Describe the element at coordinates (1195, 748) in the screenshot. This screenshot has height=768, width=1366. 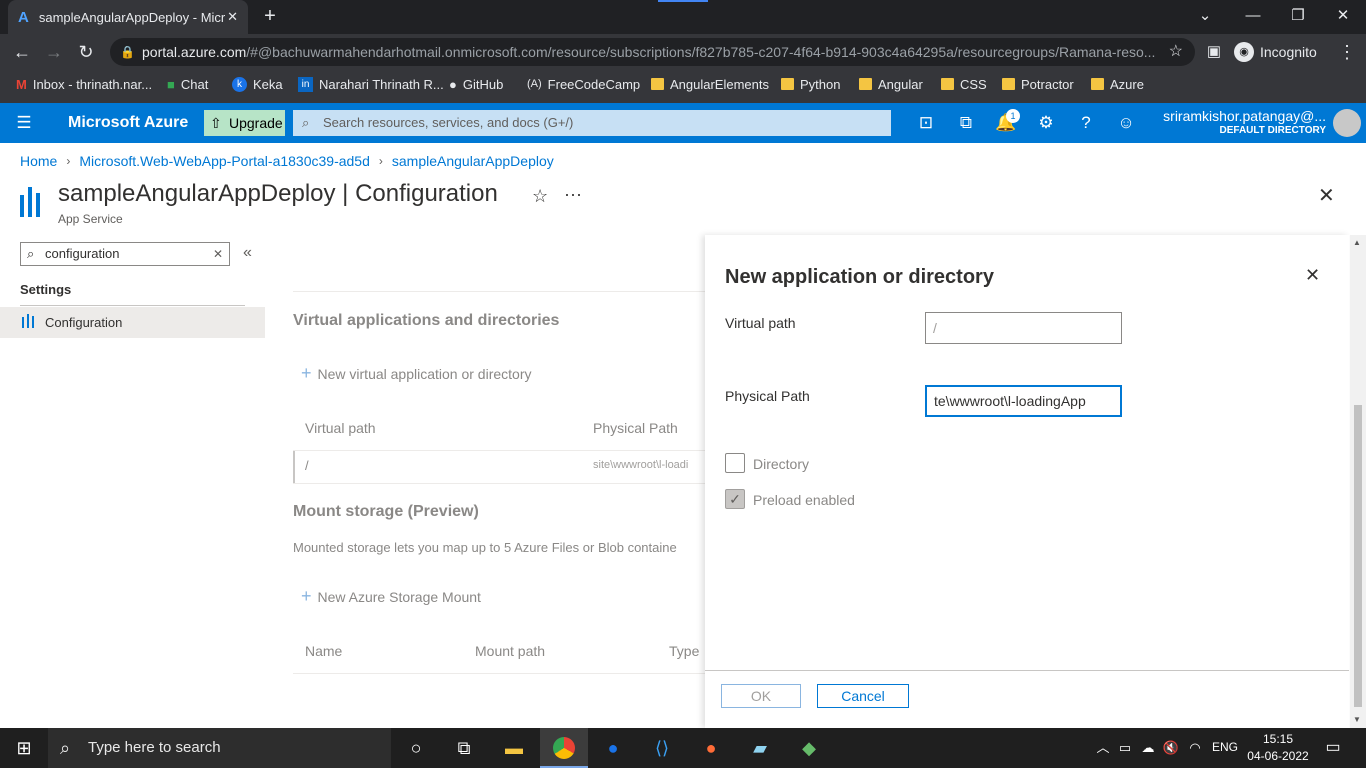
I see `wifi-icon: ◠` at that location.